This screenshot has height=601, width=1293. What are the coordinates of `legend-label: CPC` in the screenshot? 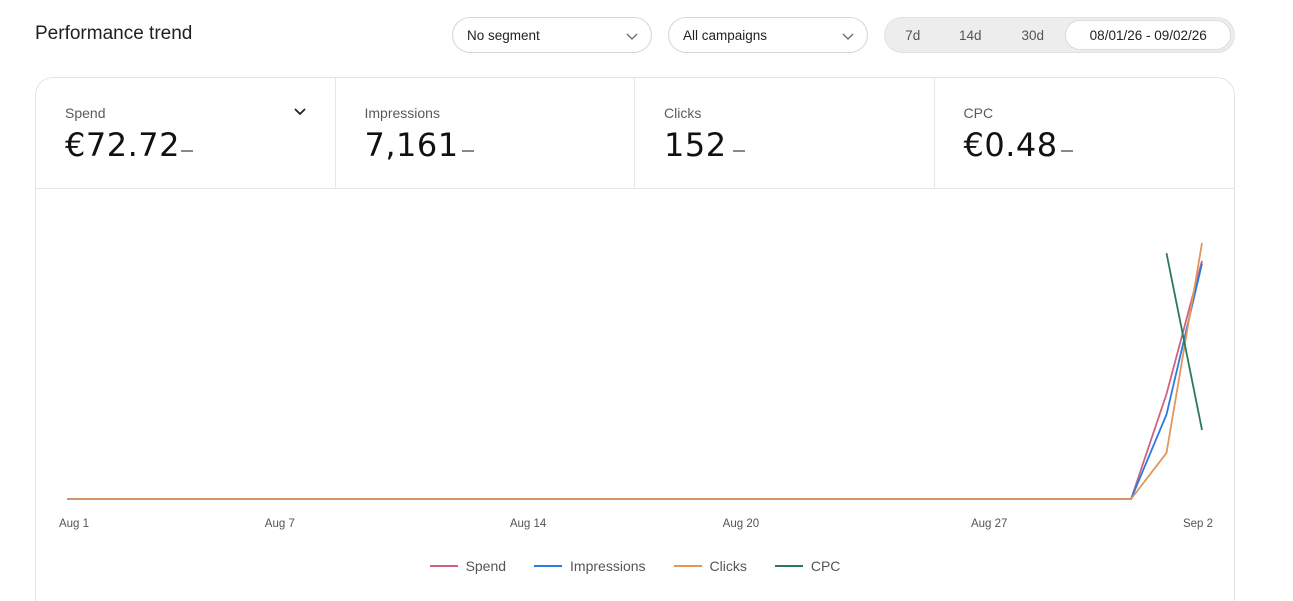 It's located at (825, 566).